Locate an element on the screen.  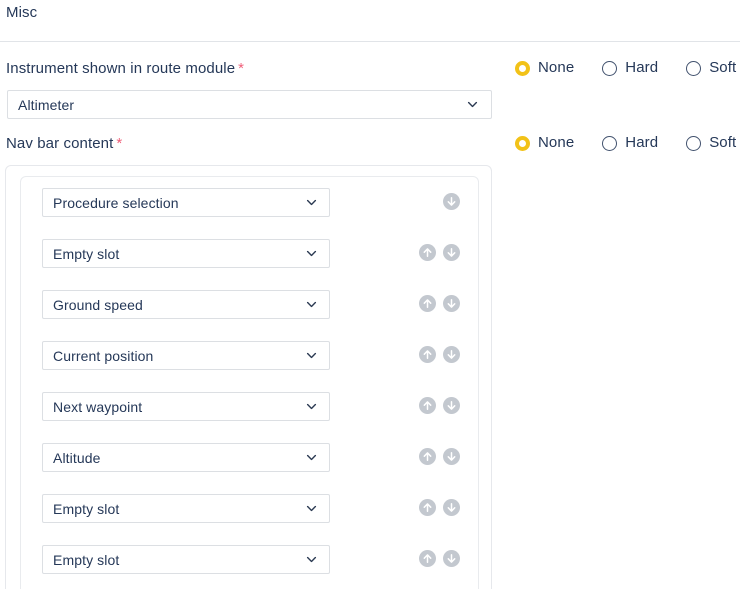
section-title-misc: Misc is located at coordinates (22, 12).